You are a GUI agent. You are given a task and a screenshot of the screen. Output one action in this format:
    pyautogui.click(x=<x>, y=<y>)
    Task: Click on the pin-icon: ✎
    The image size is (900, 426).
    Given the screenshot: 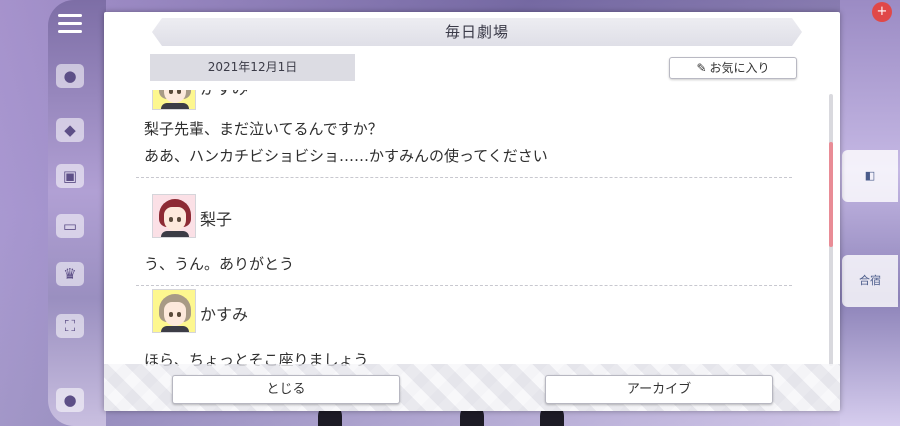 What is the action you would take?
    pyautogui.click(x=701, y=68)
    